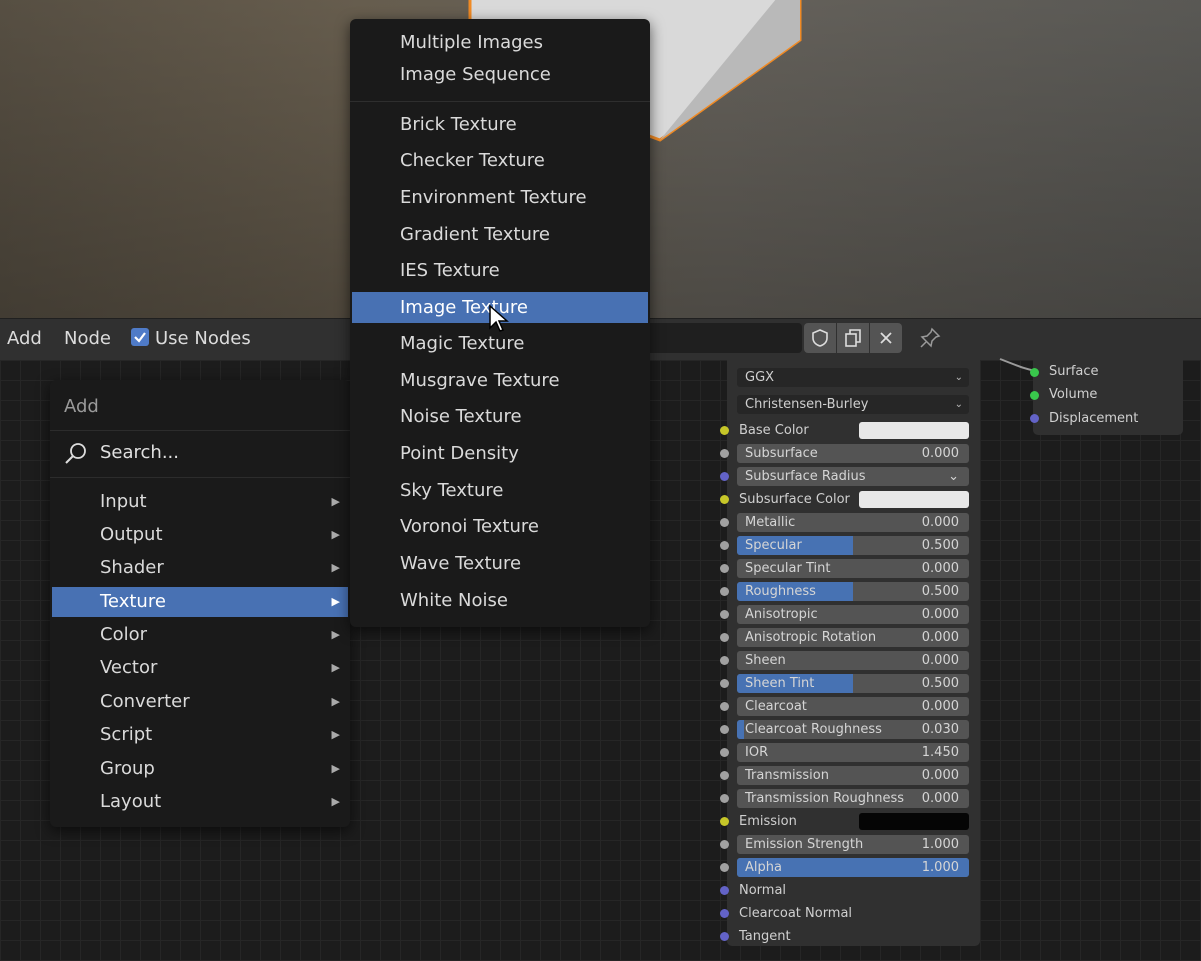 Image resolution: width=1201 pixels, height=961 pixels. What do you see at coordinates (1034, 395) in the screenshot?
I see `volume-socket` at bounding box center [1034, 395].